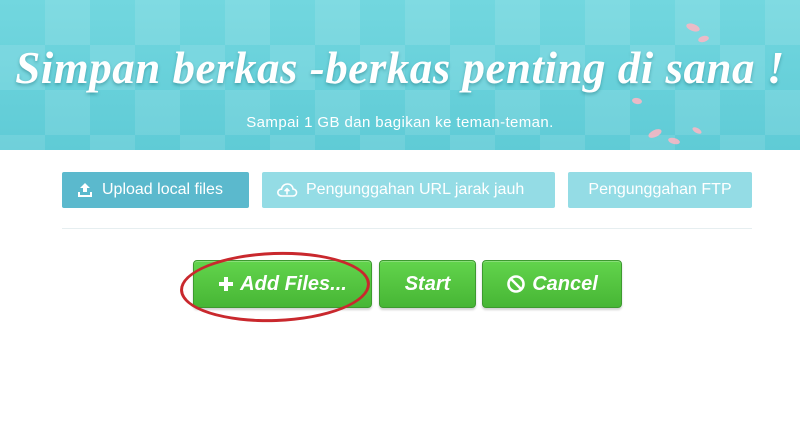 The height and width of the screenshot is (445, 800). What do you see at coordinates (516, 284) in the screenshot?
I see `ban-icon` at bounding box center [516, 284].